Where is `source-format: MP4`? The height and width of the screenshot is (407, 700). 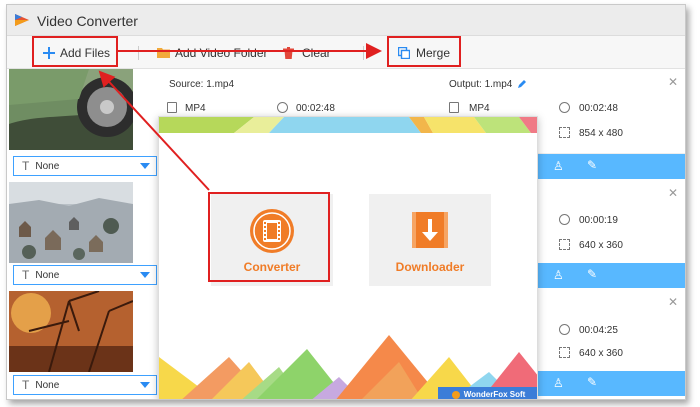 source-format: MP4 is located at coordinates (195, 108).